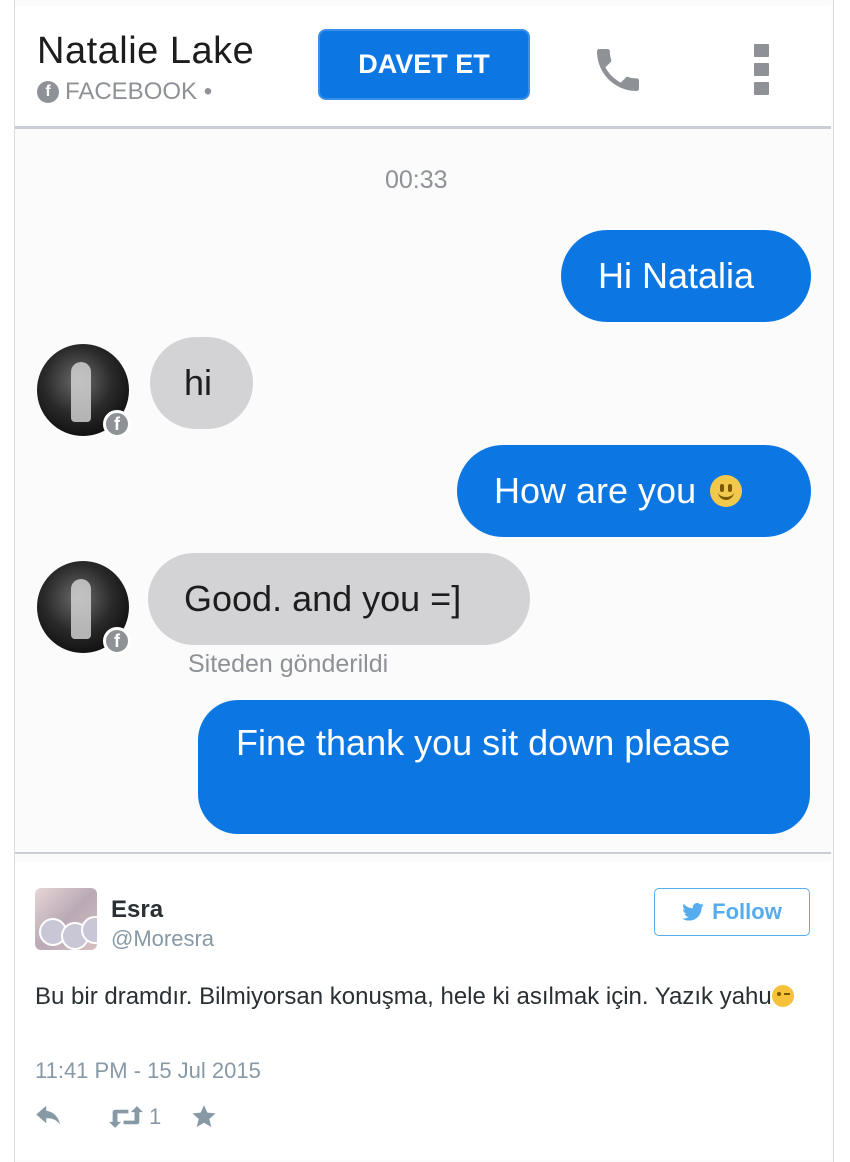  Describe the element at coordinates (747, 911) in the screenshot. I see `follow-label: Follow` at that location.